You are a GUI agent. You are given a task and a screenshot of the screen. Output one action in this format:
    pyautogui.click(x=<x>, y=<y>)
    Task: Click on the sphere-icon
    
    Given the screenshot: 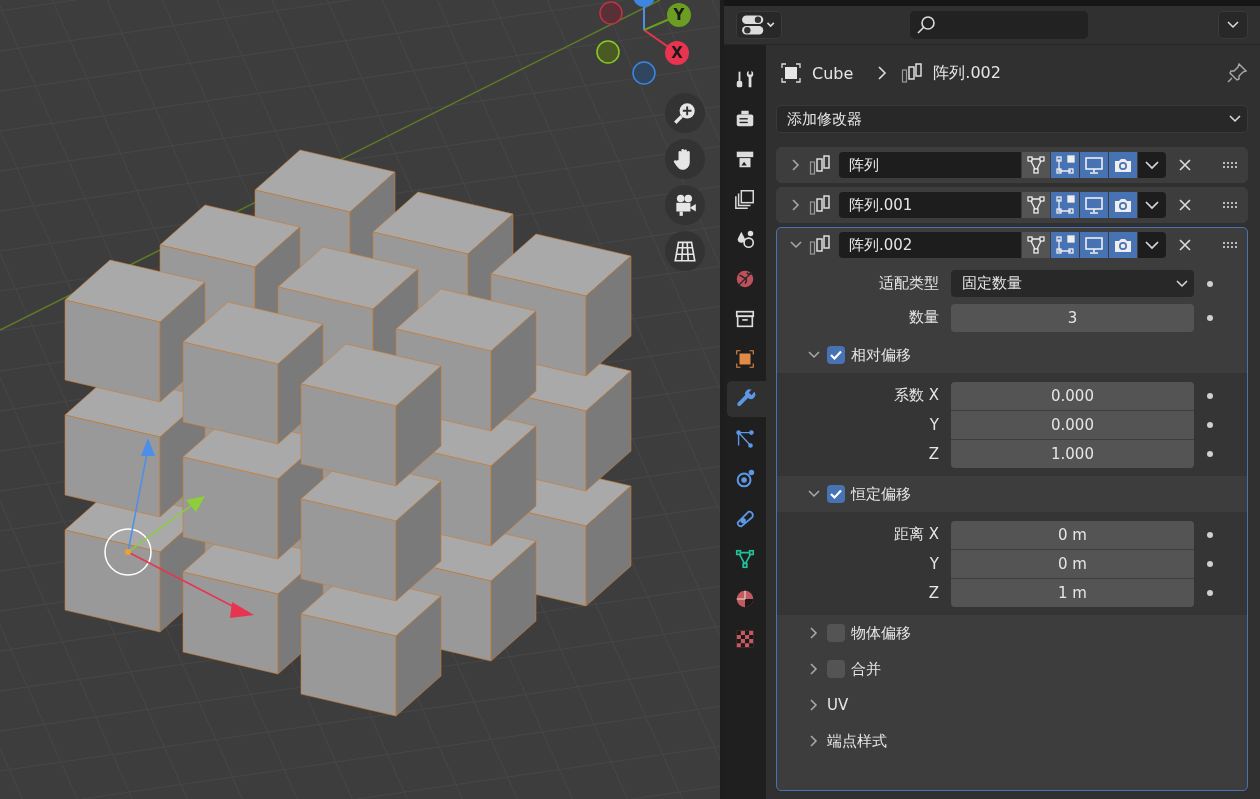 What is the action you would take?
    pyautogui.click(x=745, y=599)
    